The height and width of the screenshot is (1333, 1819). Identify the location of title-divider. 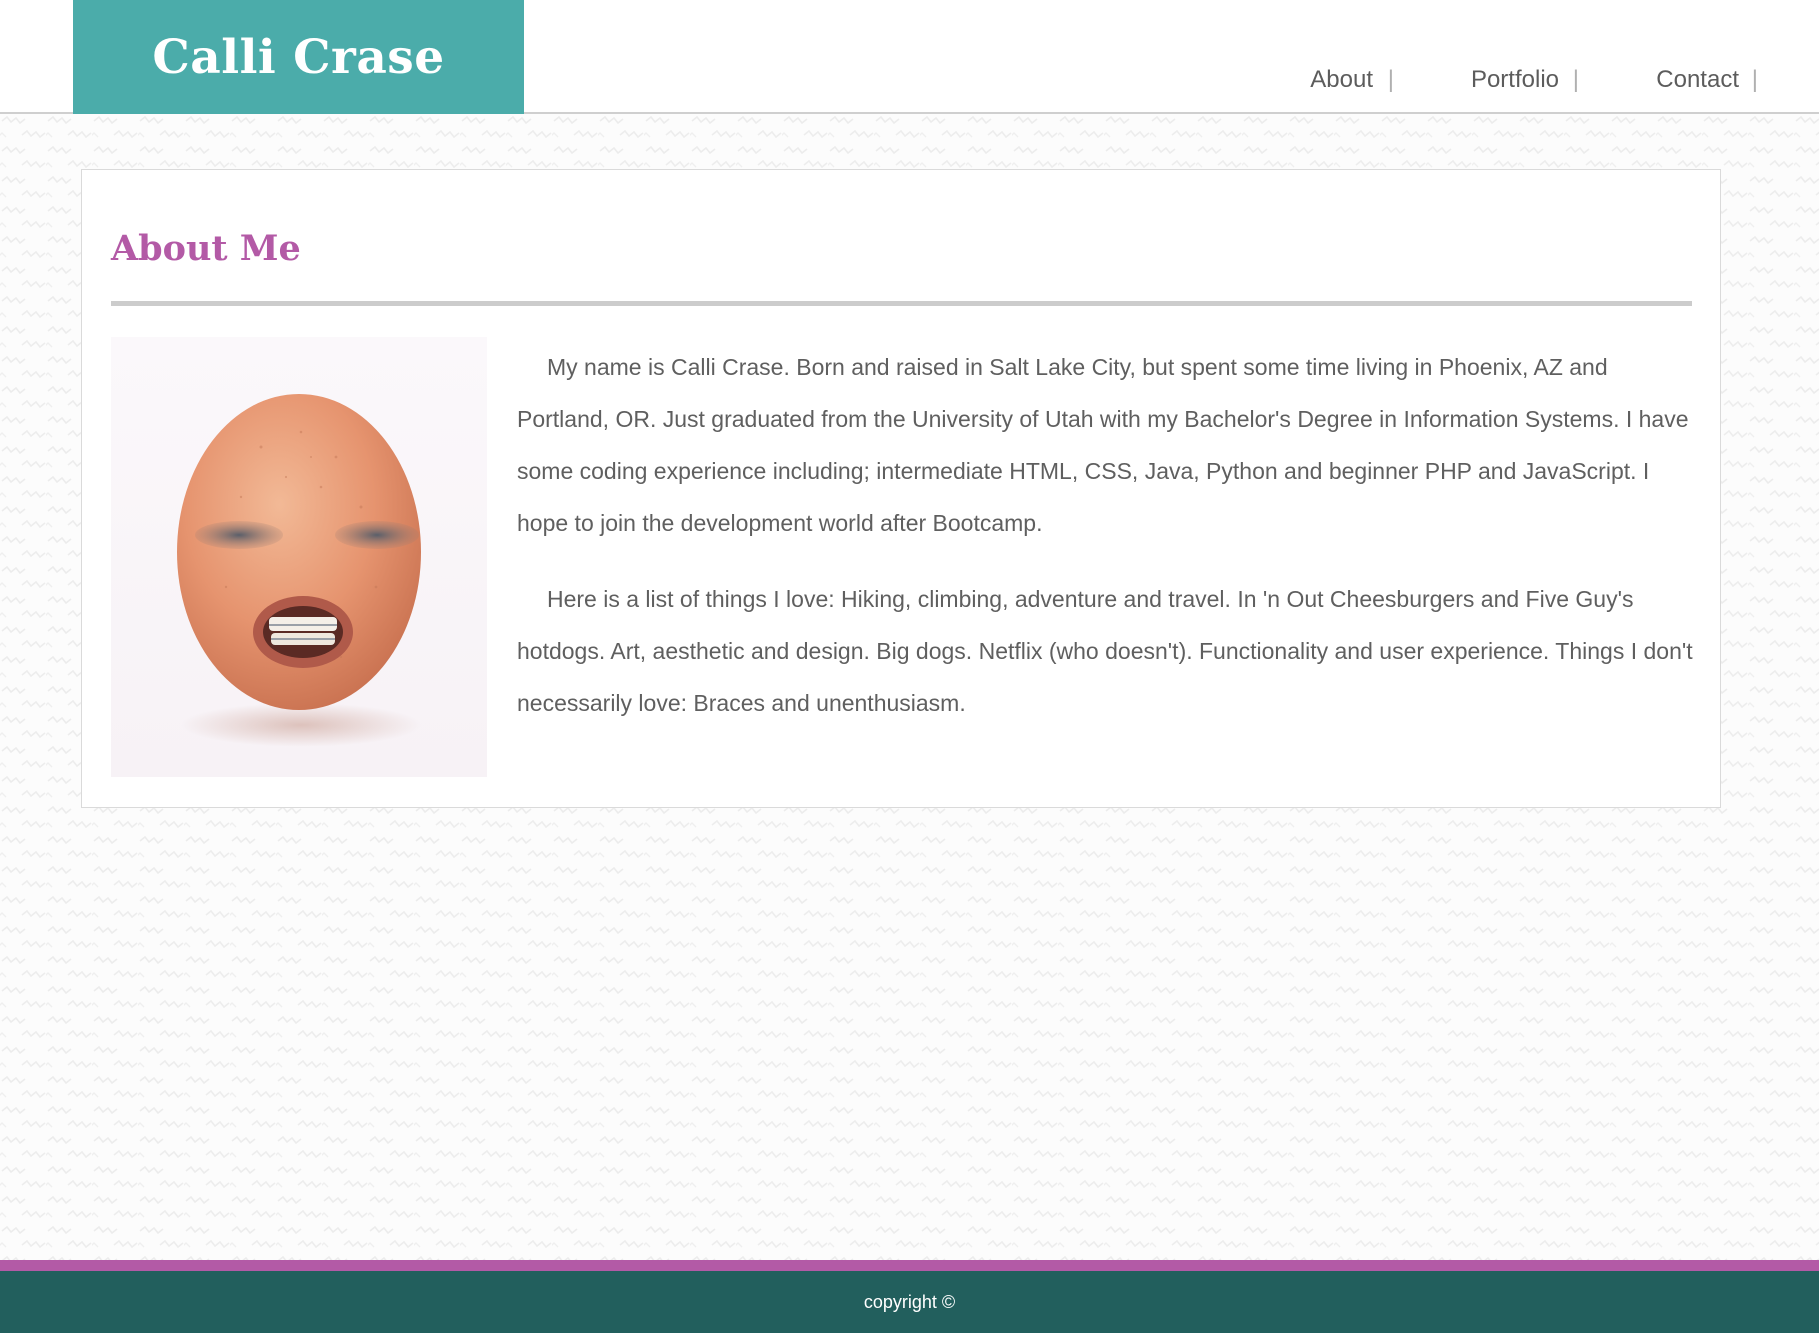
(901, 303).